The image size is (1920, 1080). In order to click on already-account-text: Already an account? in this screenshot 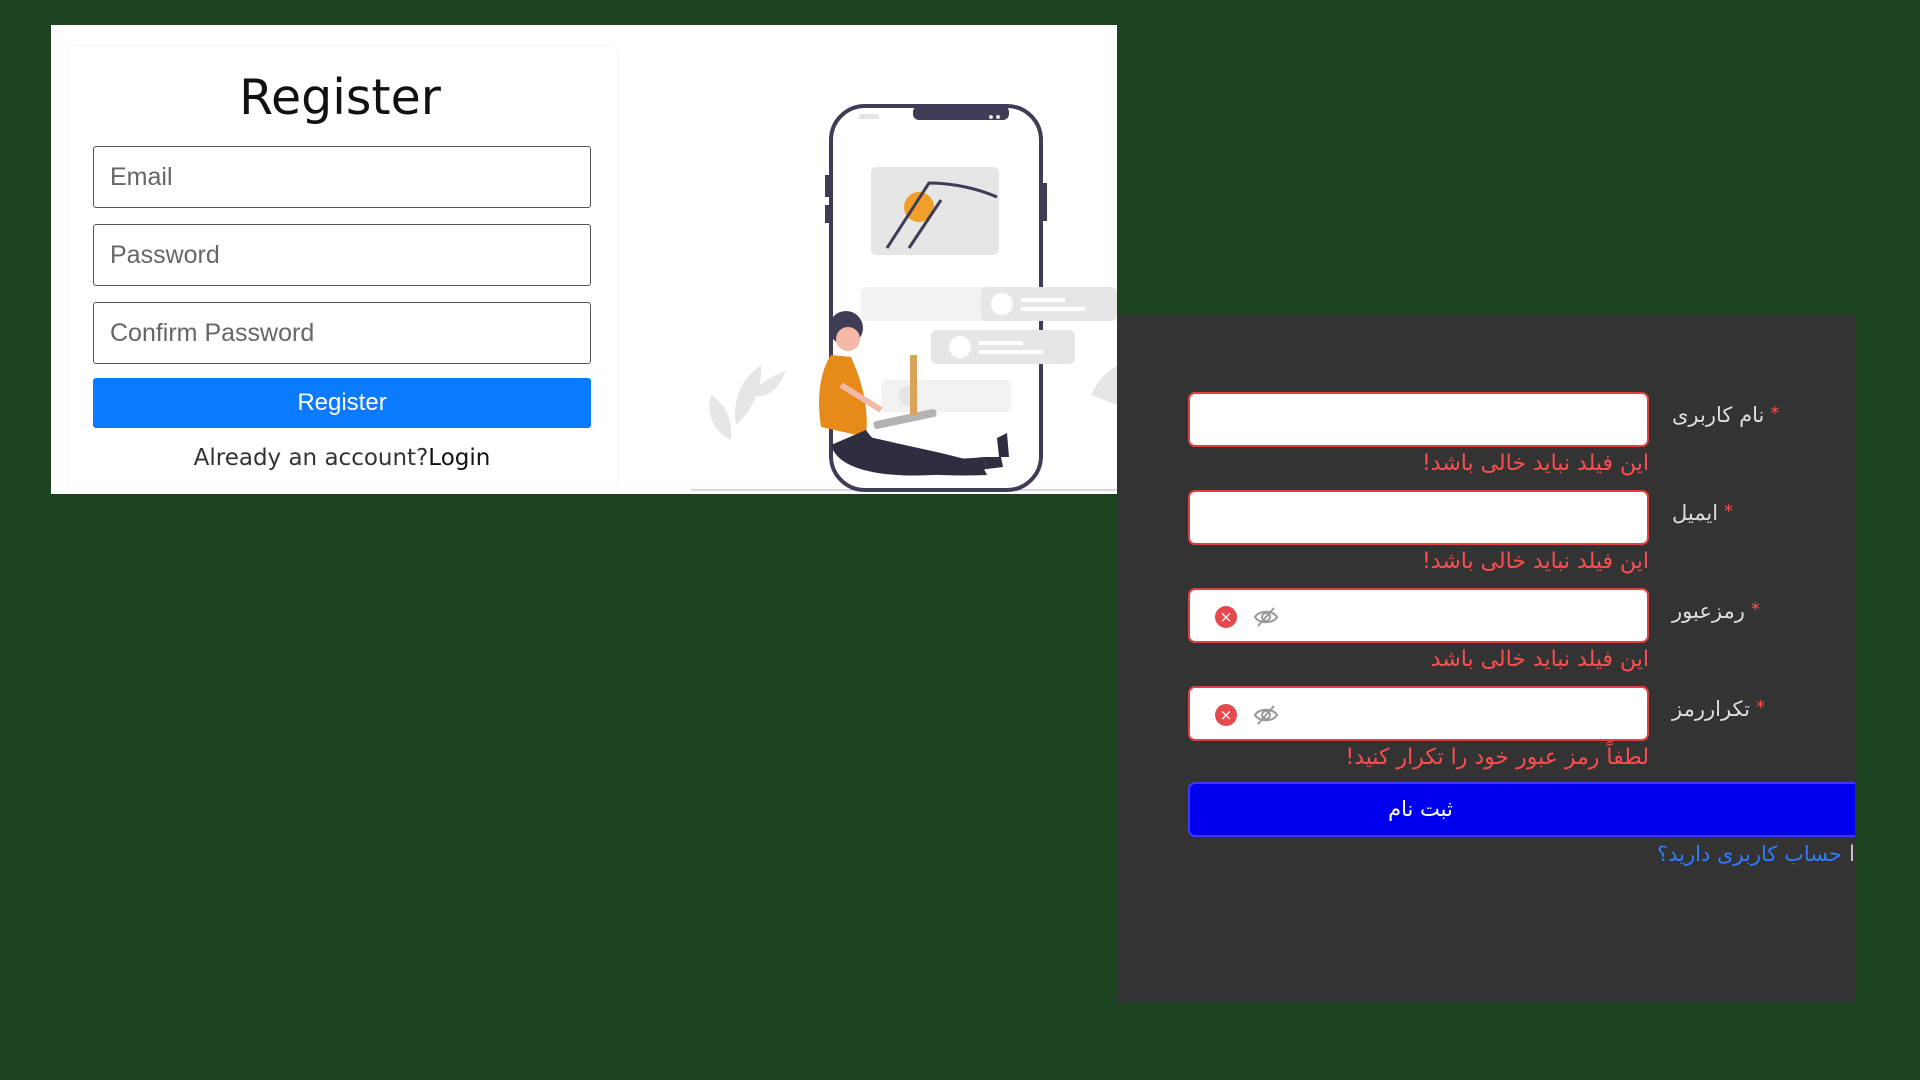, I will do `click(311, 458)`.